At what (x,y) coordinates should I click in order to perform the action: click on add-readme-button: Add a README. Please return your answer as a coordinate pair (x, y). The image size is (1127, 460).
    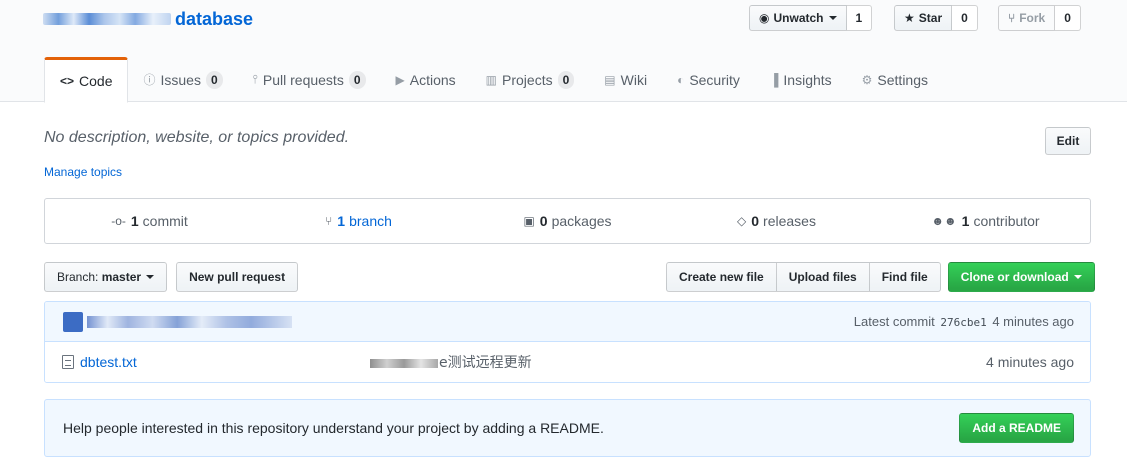
    Looking at the image, I should click on (1016, 428).